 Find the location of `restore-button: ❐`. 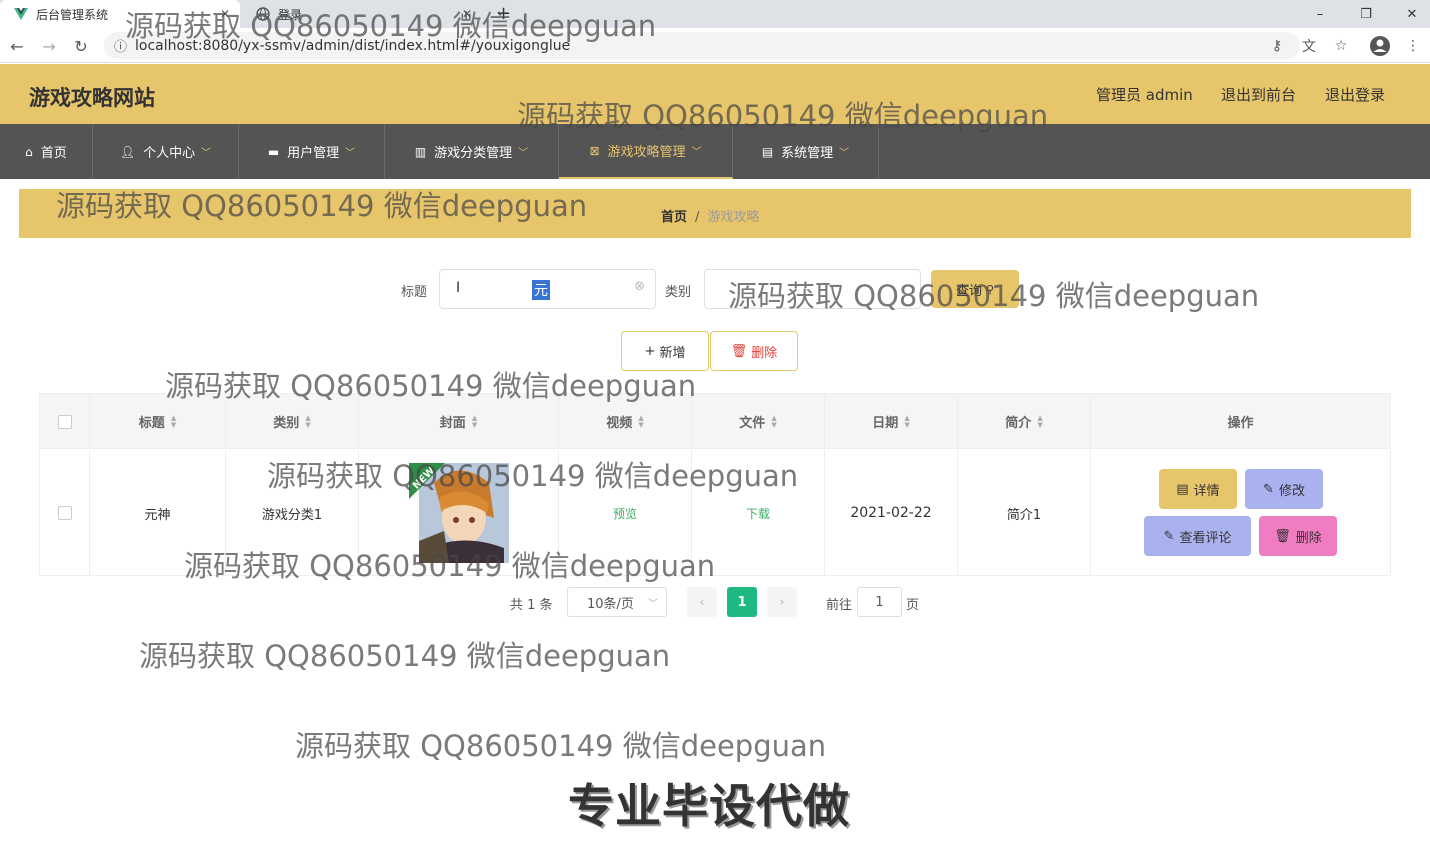

restore-button: ❐ is located at coordinates (1366, 14).